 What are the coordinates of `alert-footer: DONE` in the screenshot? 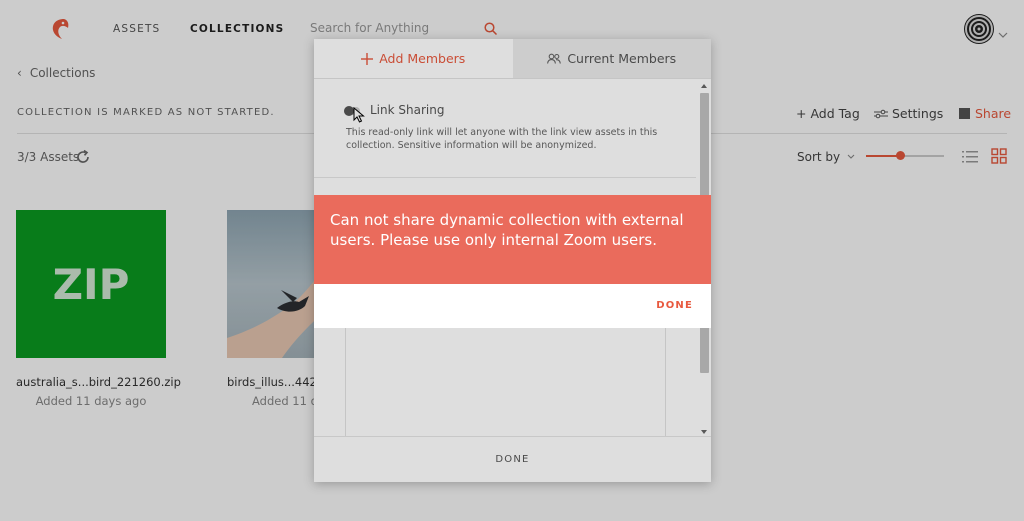 It's located at (512, 306).